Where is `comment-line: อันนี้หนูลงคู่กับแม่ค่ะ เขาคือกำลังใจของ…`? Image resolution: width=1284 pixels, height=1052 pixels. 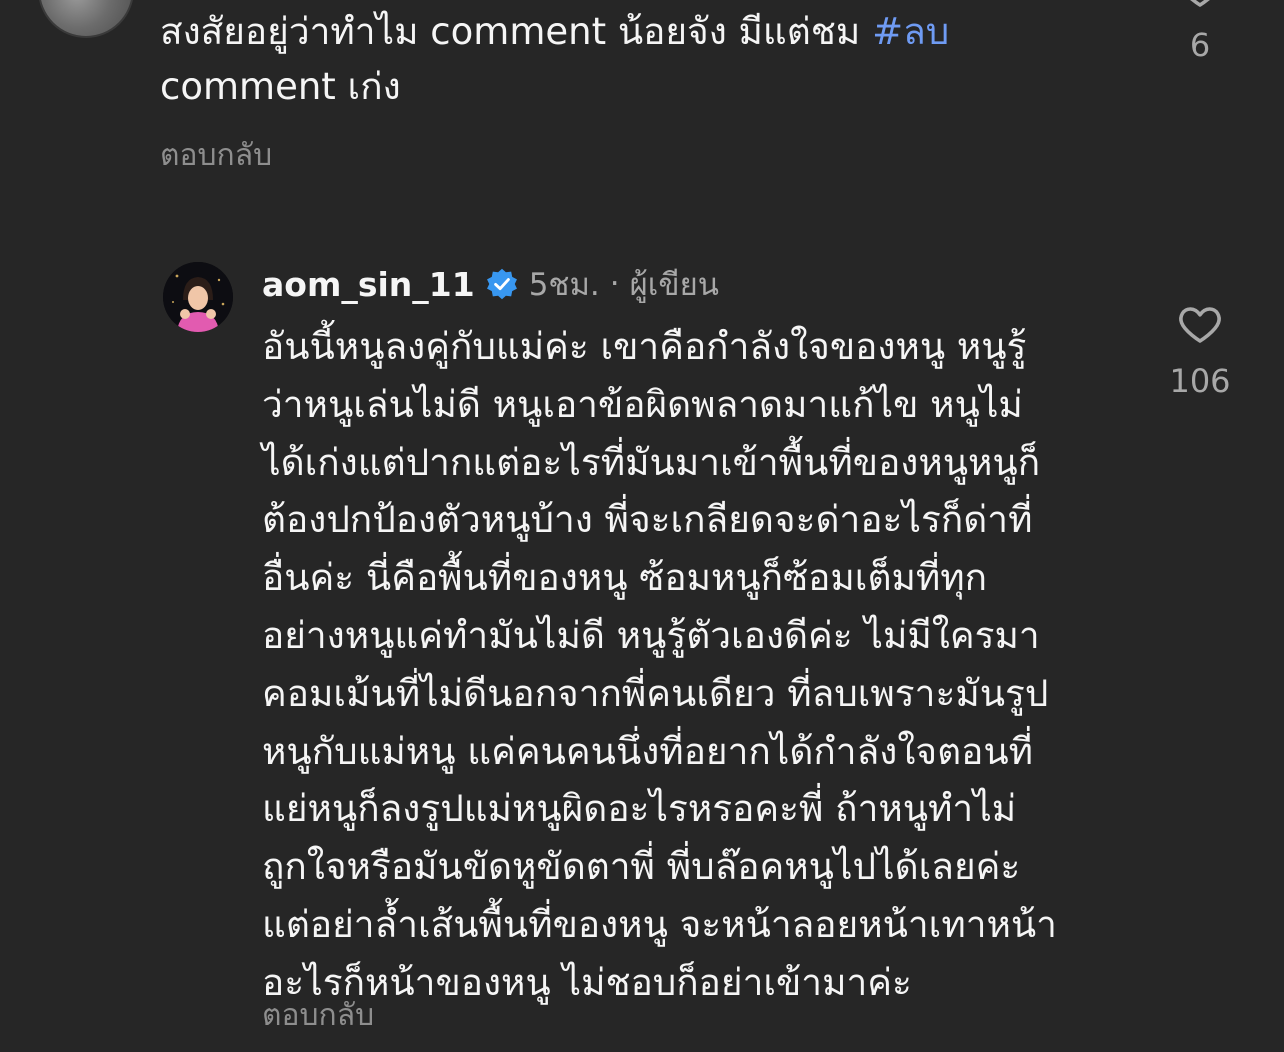 comment-line: อันนี้หนูลงคู่กับแม่ค่ะ เขาคือกำลังใจของ… is located at coordinates (644, 346).